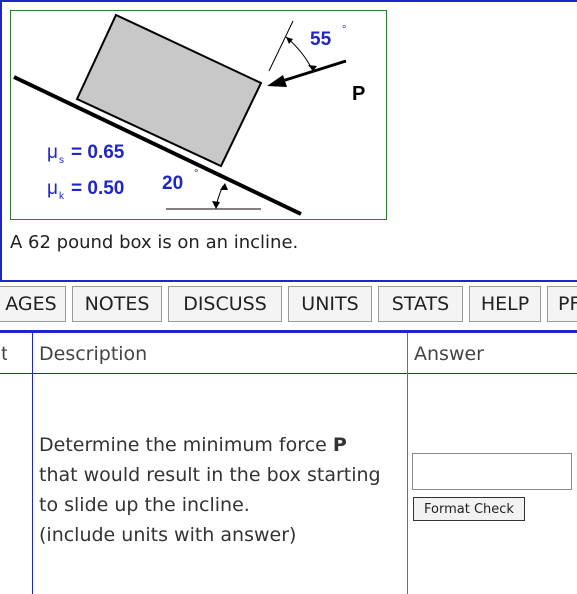 Image resolution: width=577 pixels, height=594 pixels. I want to click on mu-s-subscript: s, so click(61, 160).